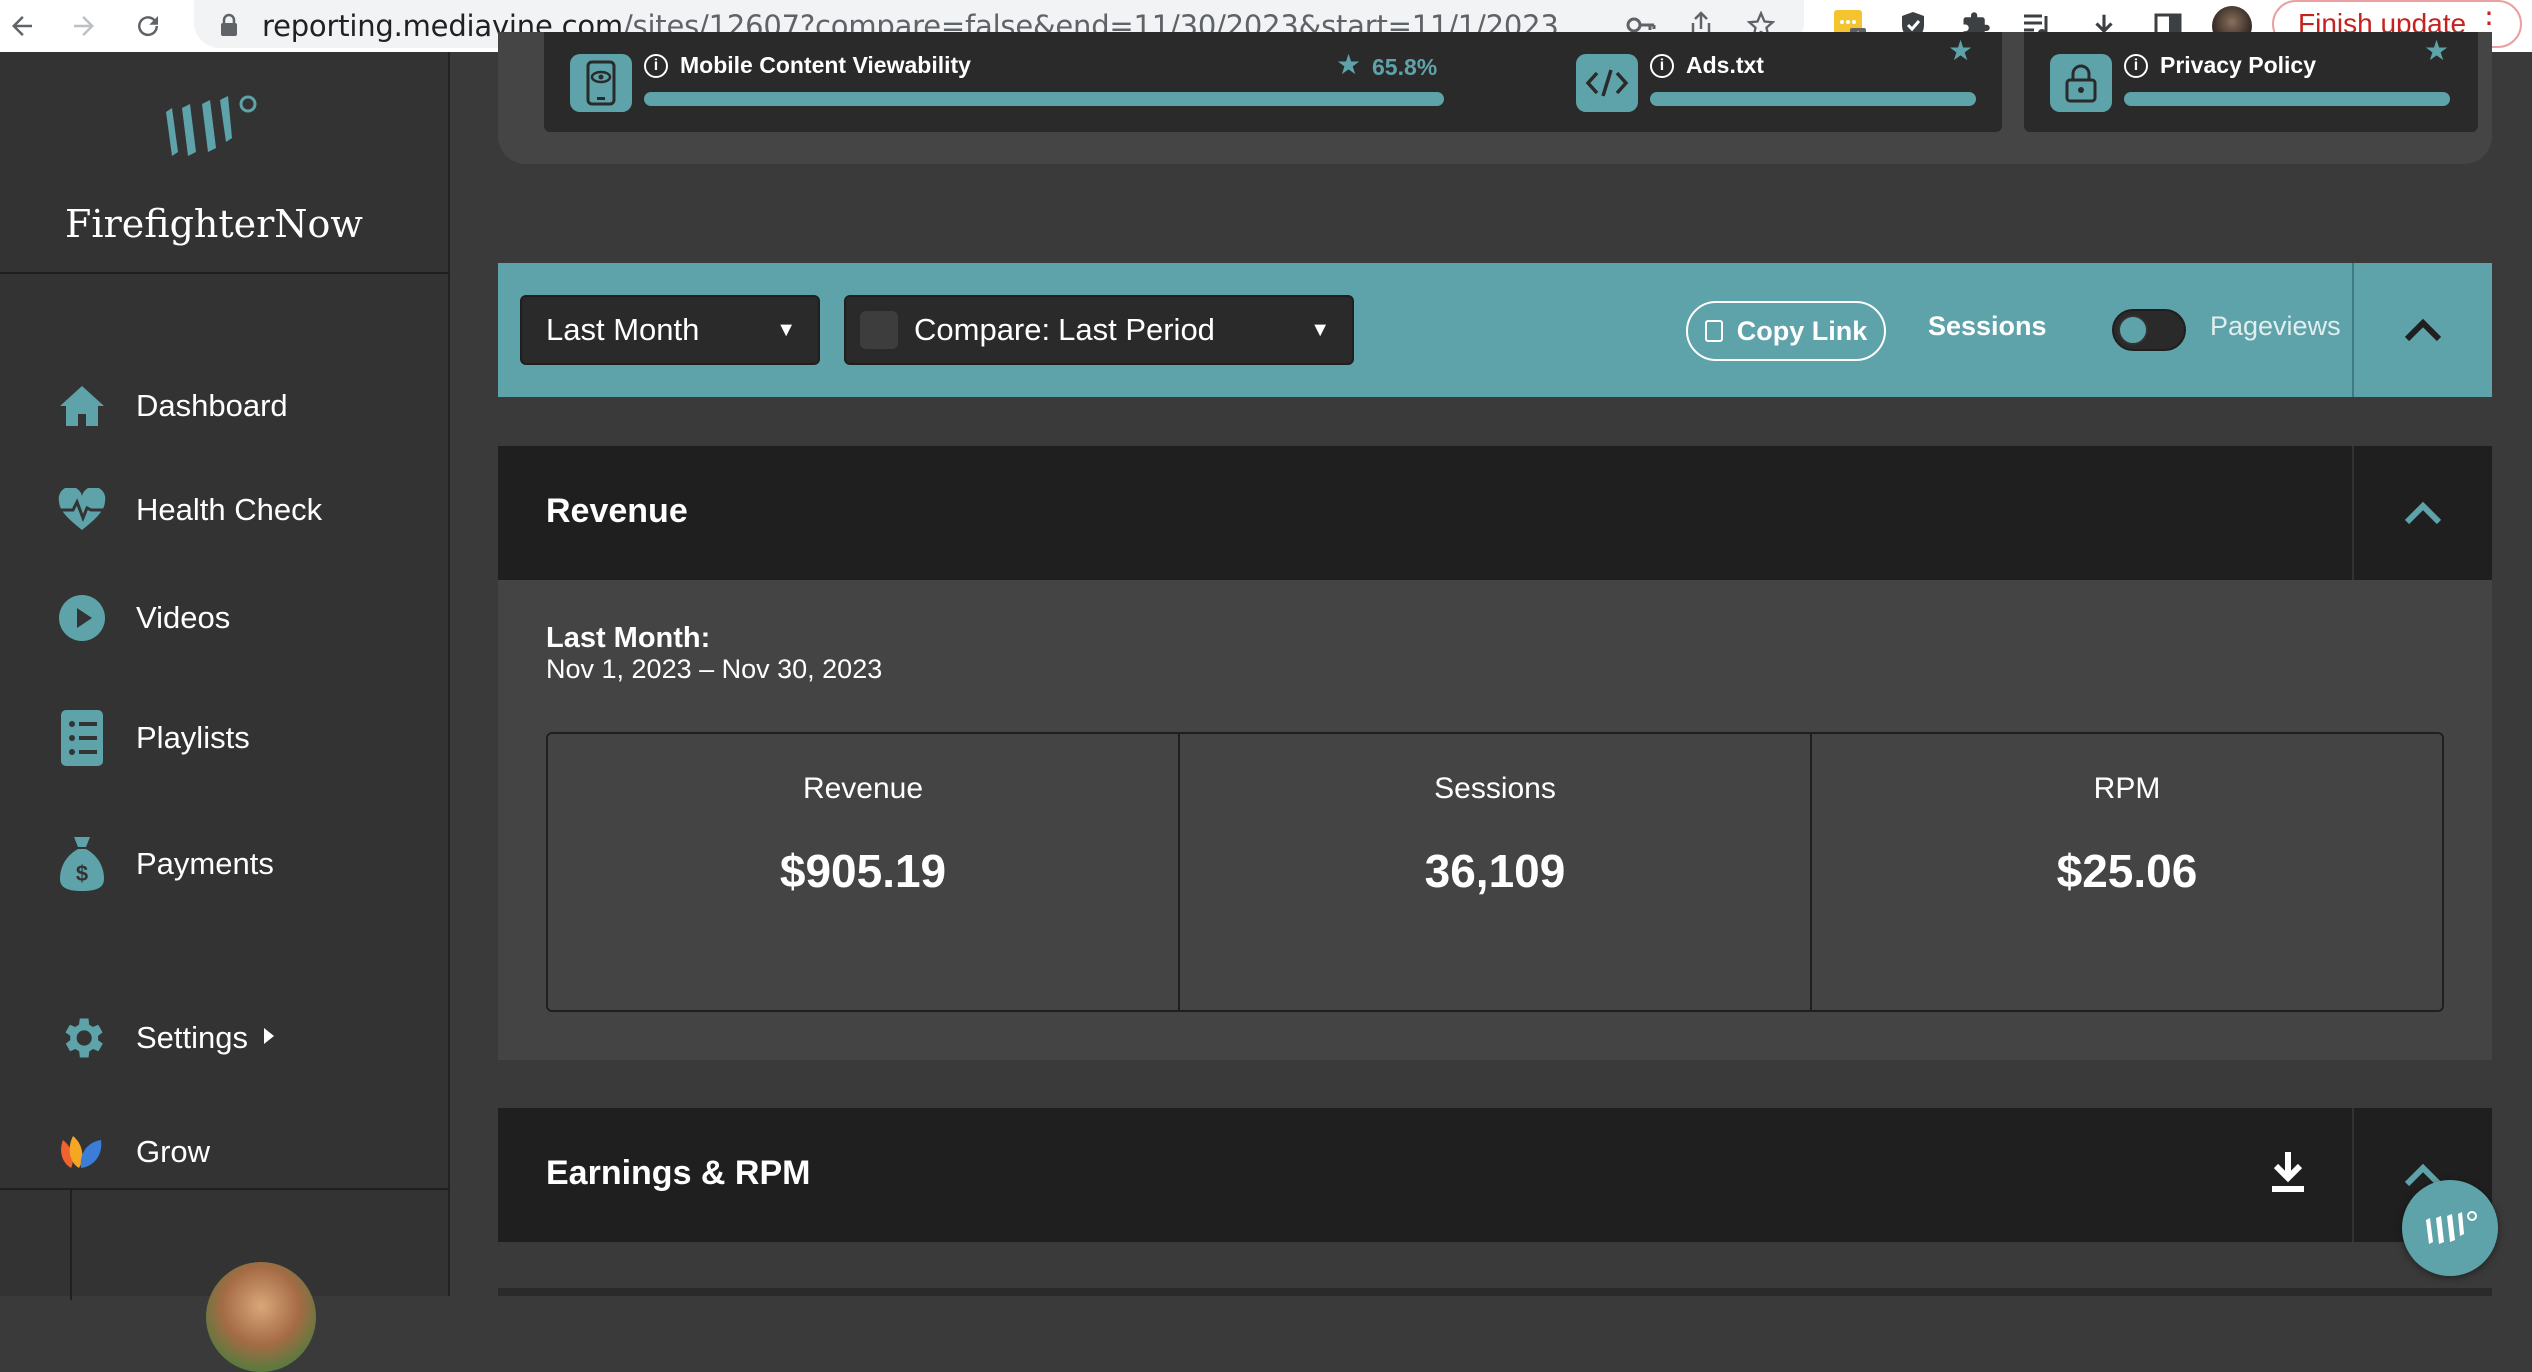 The image size is (2532, 1372). What do you see at coordinates (173, 1151) in the screenshot?
I see `sidebar-item-label: Grow` at bounding box center [173, 1151].